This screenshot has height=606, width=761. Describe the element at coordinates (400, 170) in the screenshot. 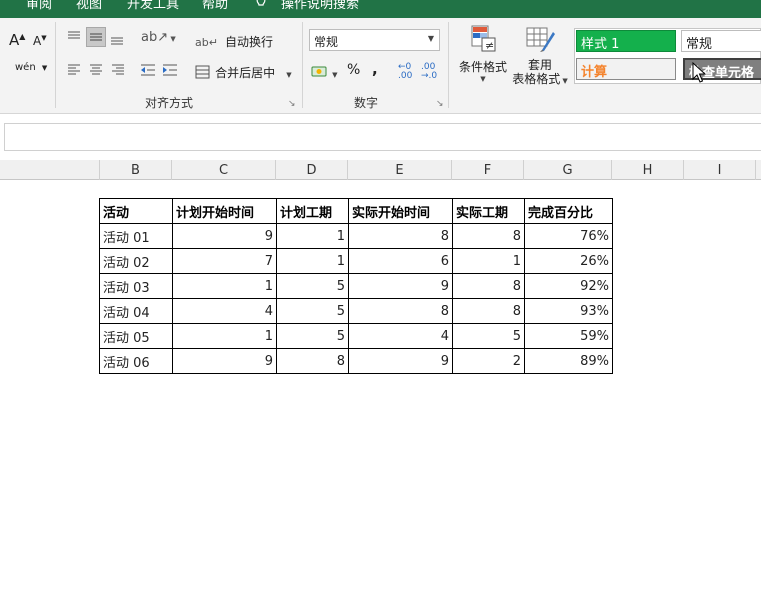

I see `column-header-e: E` at that location.